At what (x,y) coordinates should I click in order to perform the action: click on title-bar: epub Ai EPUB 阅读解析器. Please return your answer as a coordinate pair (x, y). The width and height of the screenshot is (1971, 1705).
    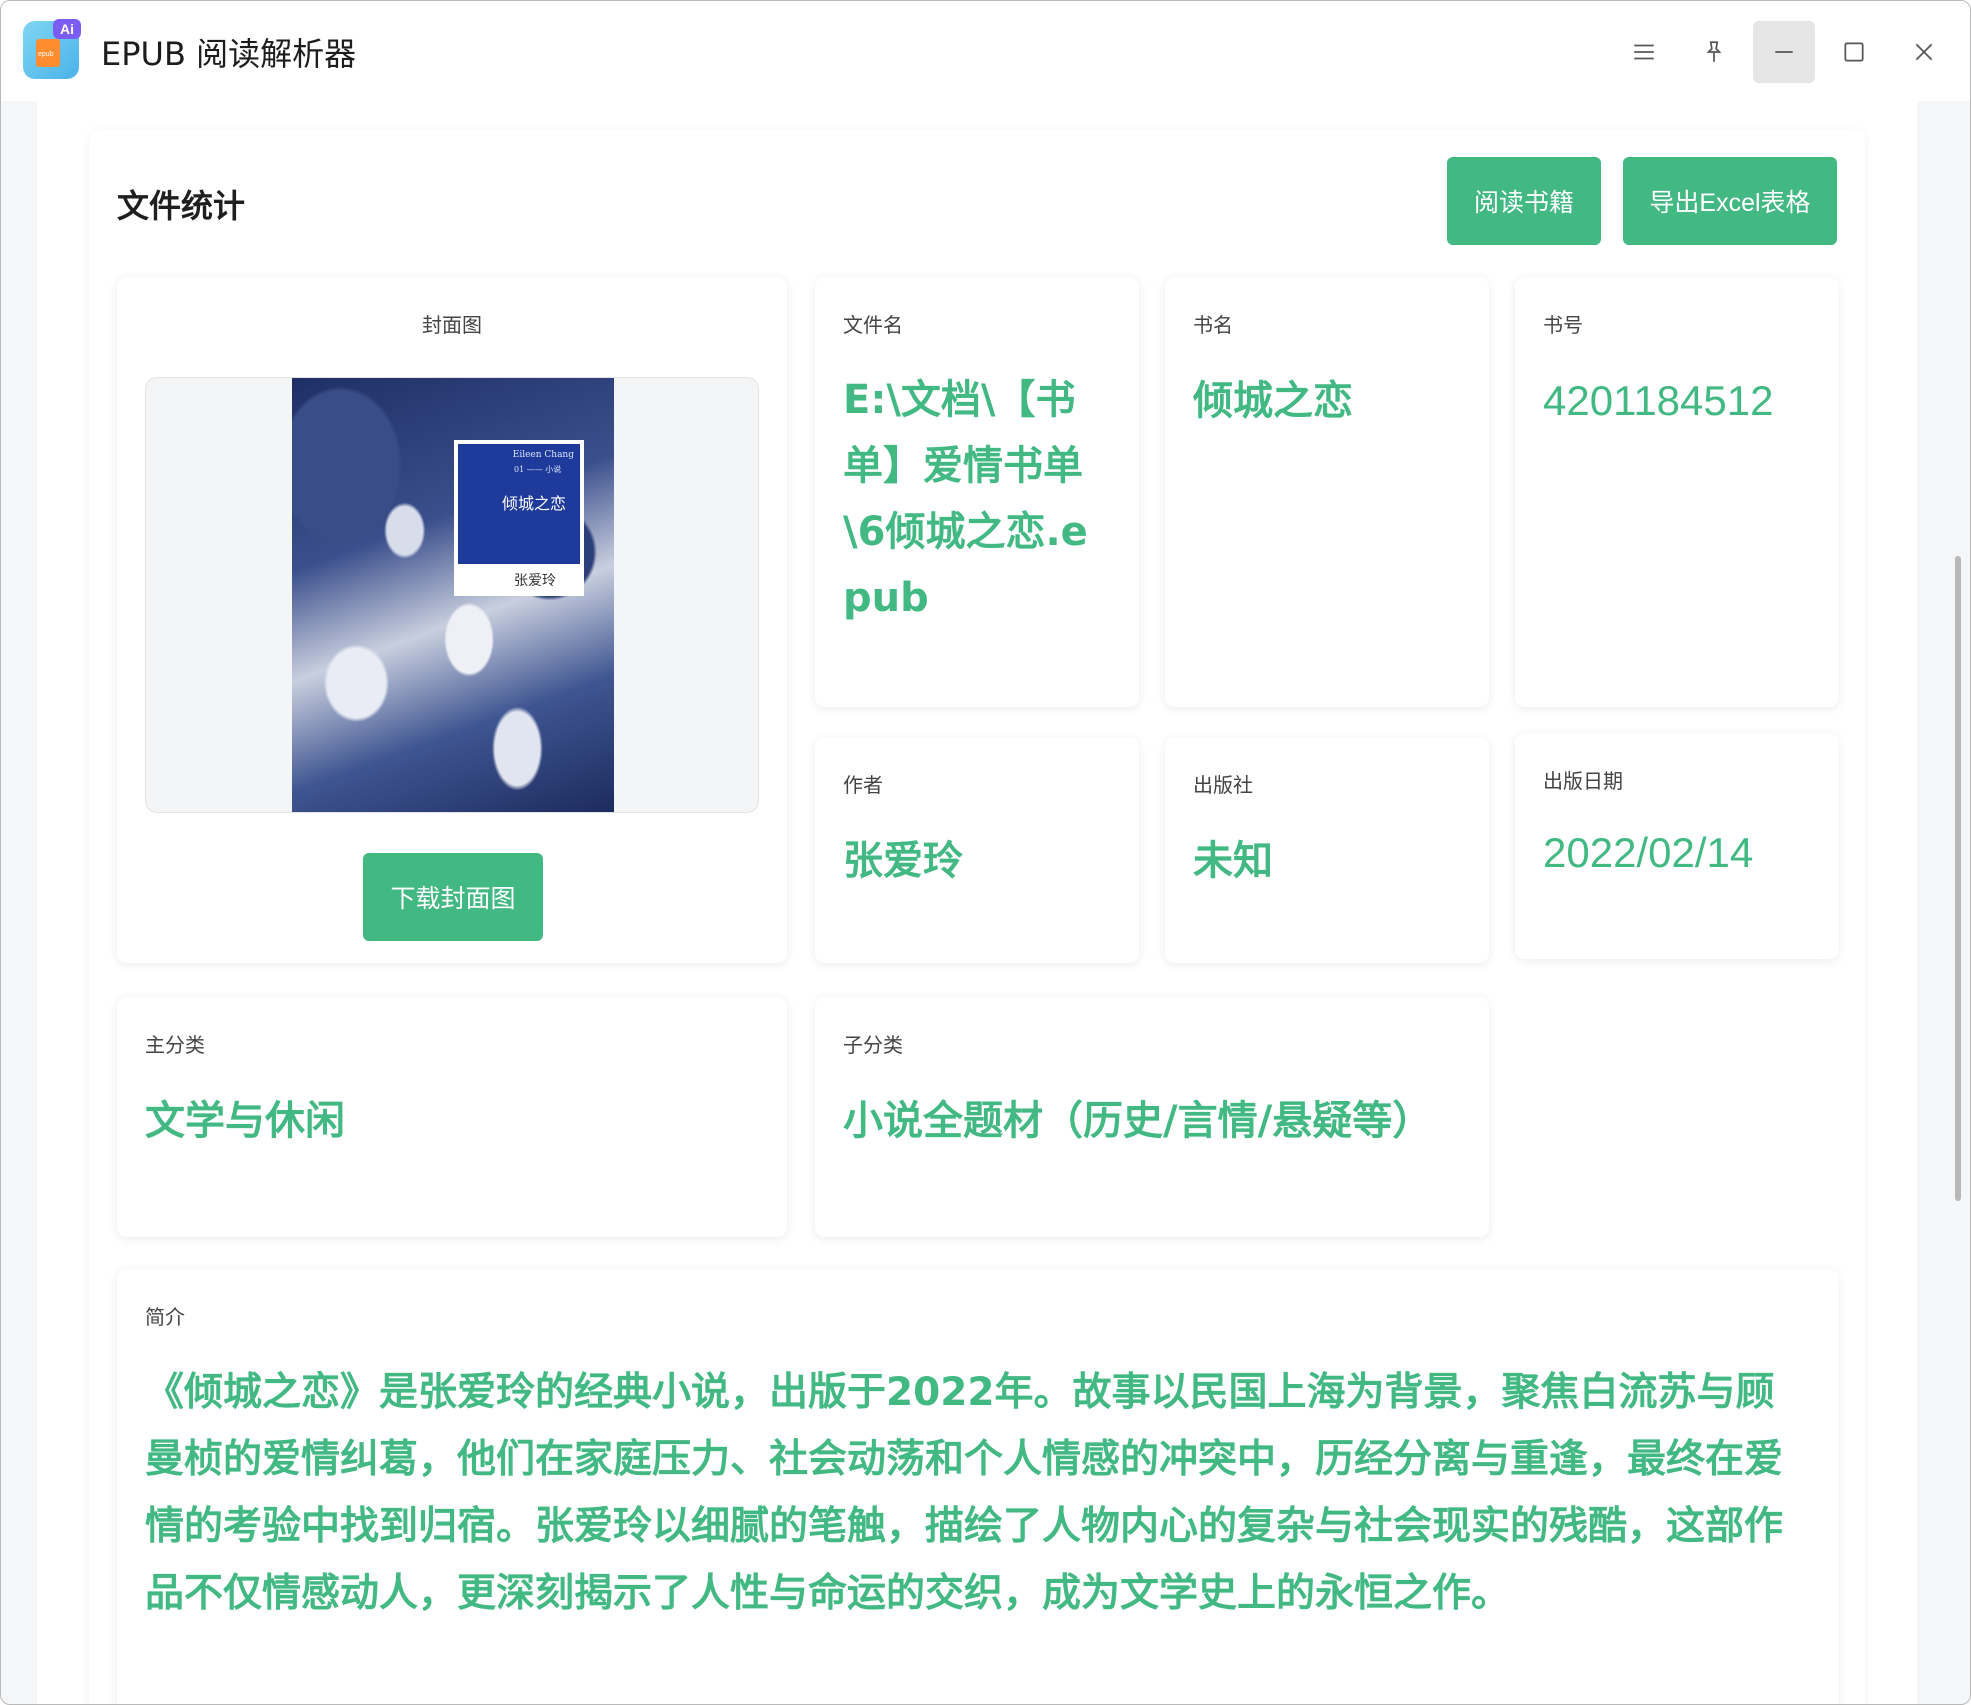
    Looking at the image, I should click on (985, 51).